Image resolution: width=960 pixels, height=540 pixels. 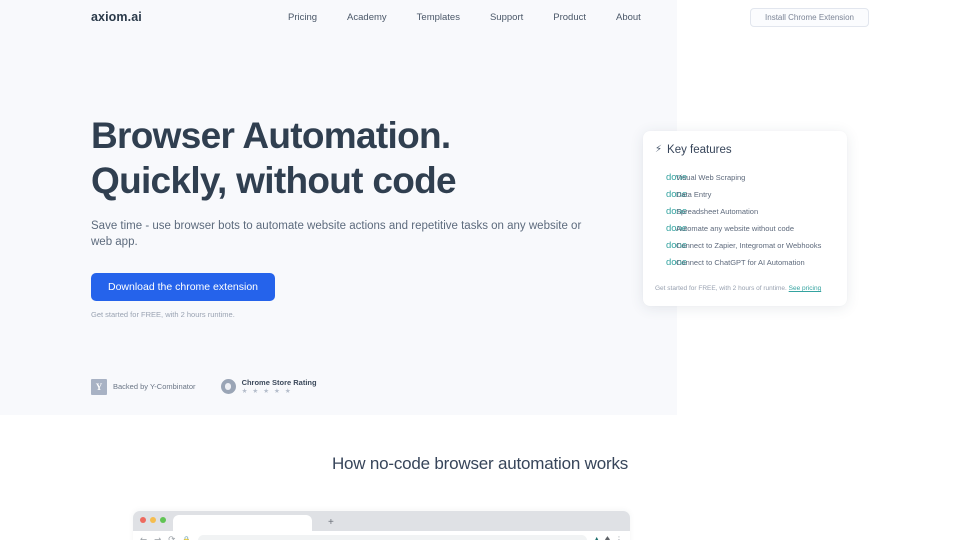 I want to click on key-features-title-text: Key features, so click(x=699, y=150).